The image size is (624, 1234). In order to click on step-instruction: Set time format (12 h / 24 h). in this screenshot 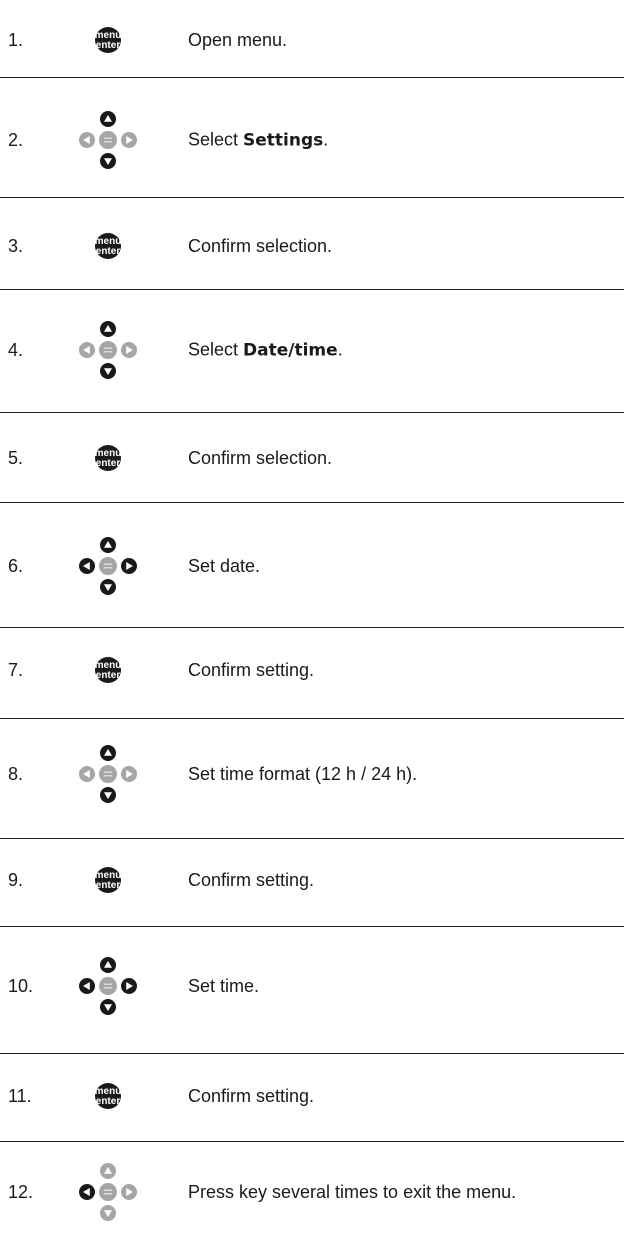, I will do `click(302, 774)`.